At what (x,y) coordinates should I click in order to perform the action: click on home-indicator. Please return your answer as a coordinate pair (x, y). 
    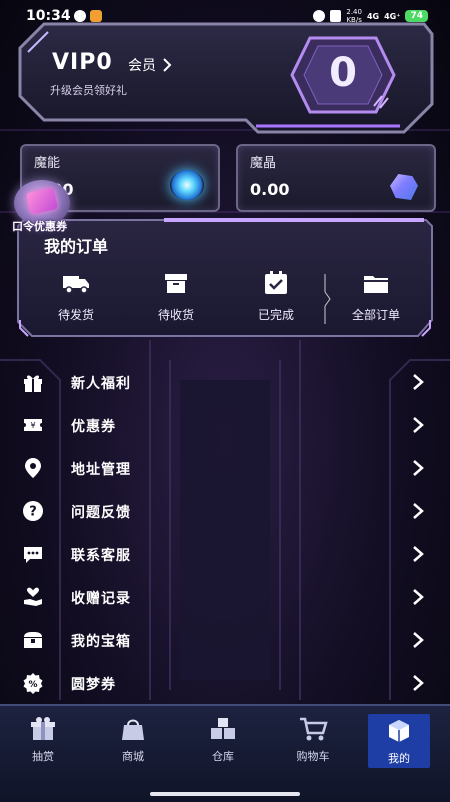
    Looking at the image, I should click on (225, 794).